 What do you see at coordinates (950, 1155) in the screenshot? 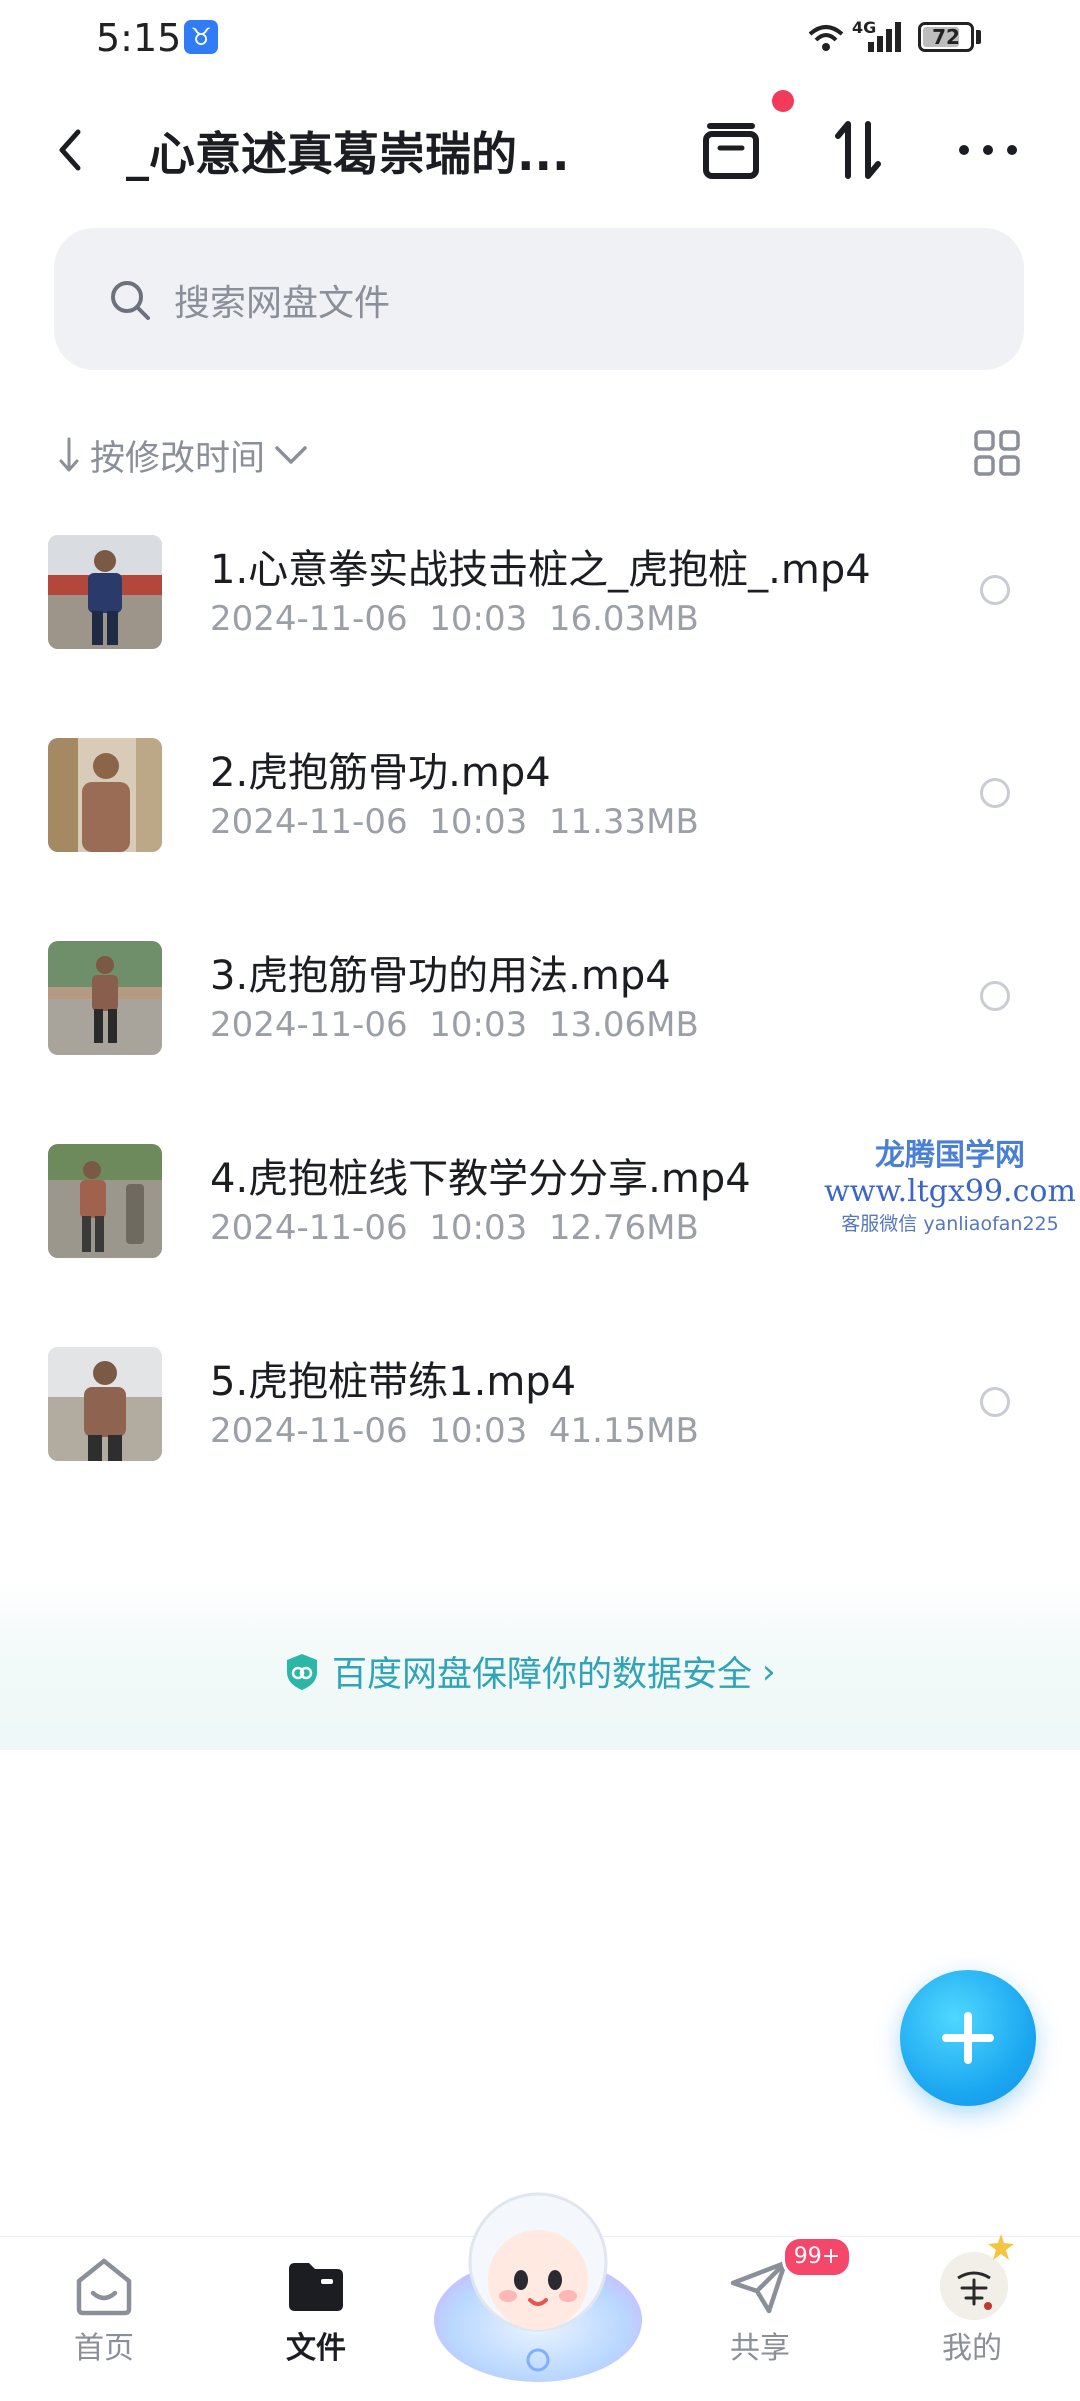
I see `watermark-title: 龙腾国学网` at bounding box center [950, 1155].